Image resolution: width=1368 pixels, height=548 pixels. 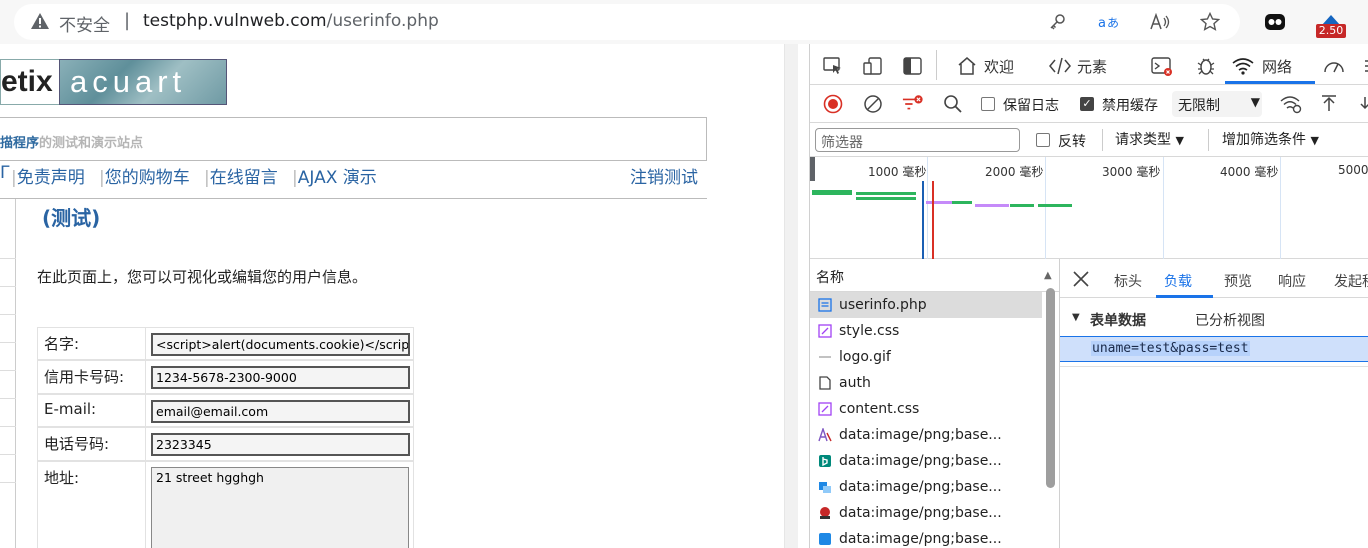 I want to click on caret-down-icon: ▼, so click(x=1076, y=317).